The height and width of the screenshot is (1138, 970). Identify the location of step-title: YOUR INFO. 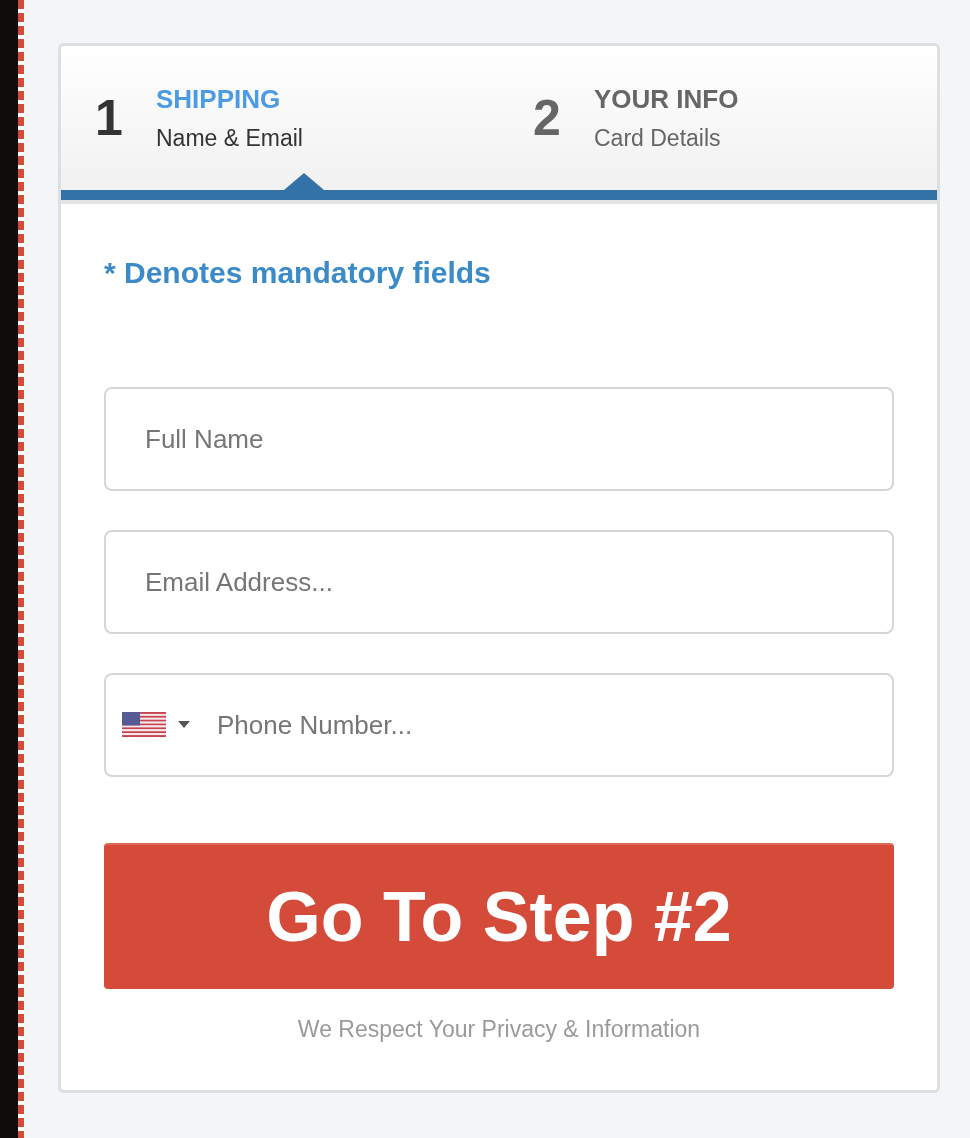
(666, 98).